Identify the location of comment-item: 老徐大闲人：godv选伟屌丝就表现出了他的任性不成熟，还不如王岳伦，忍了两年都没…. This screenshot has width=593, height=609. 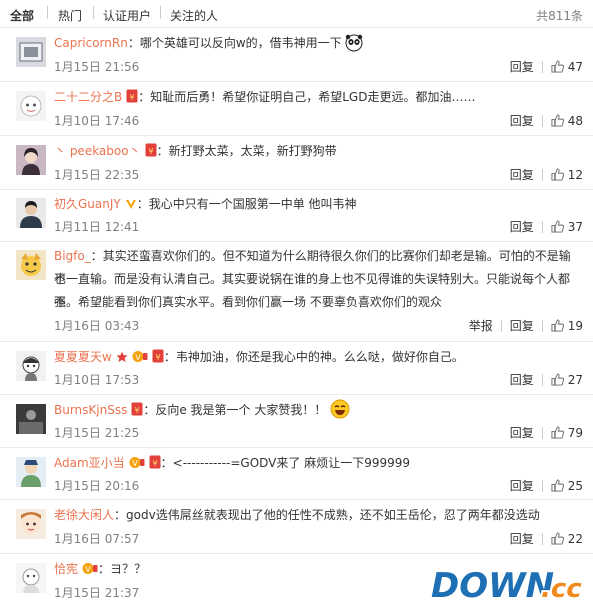
(296, 527).